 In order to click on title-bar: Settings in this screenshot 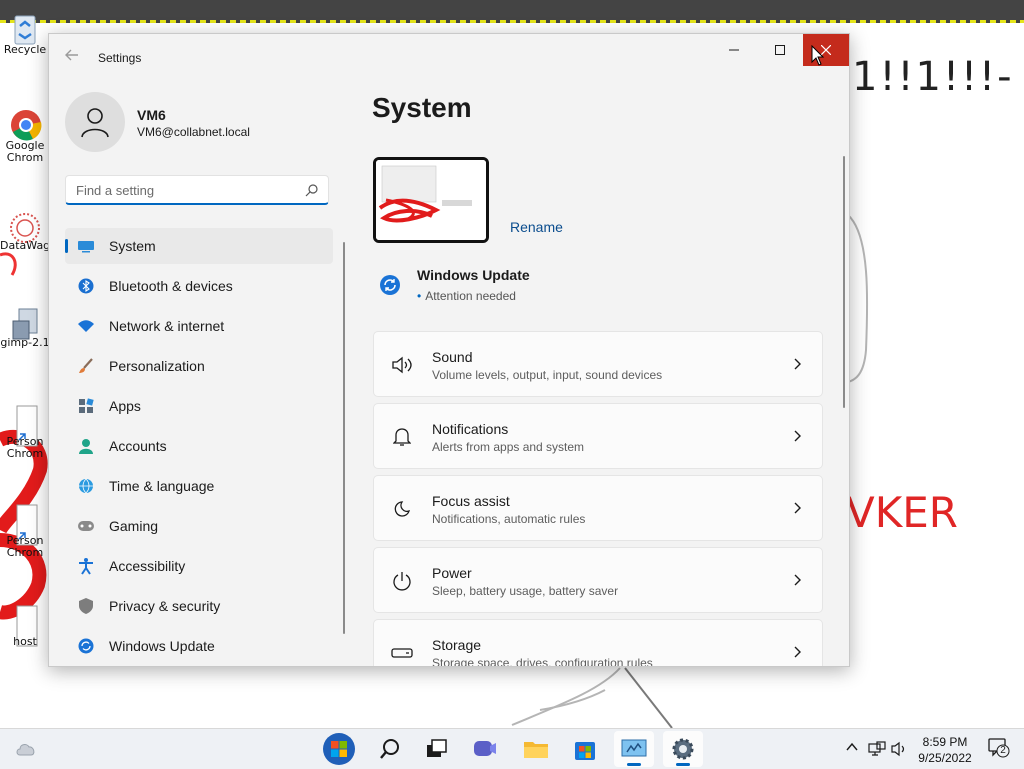, I will do `click(449, 58)`.